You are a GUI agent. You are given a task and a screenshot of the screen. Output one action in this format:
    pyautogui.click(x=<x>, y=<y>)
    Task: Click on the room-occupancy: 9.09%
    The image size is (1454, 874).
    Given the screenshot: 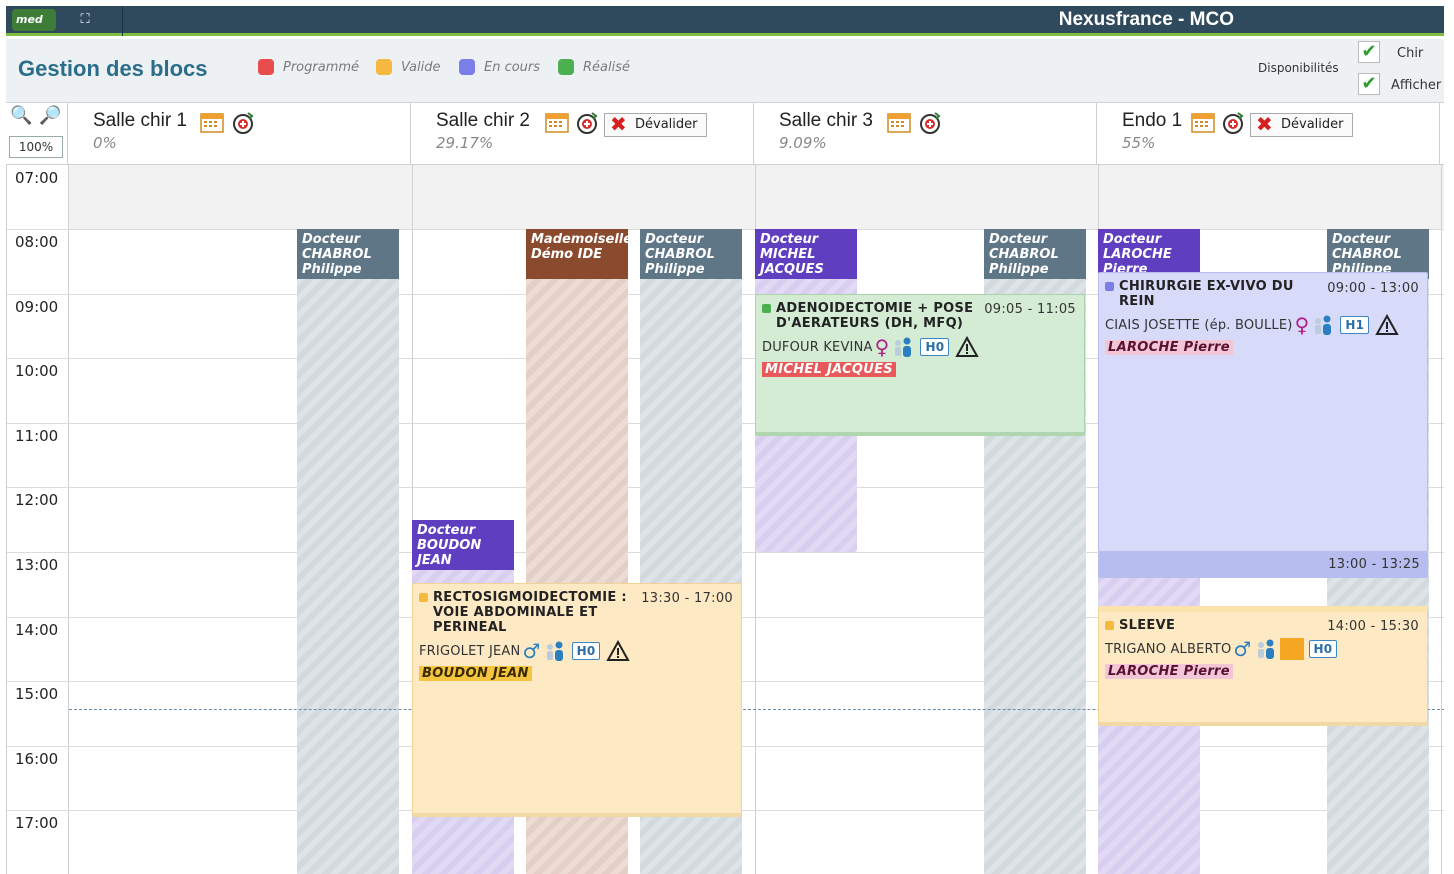 What is the action you would take?
    pyautogui.click(x=803, y=143)
    